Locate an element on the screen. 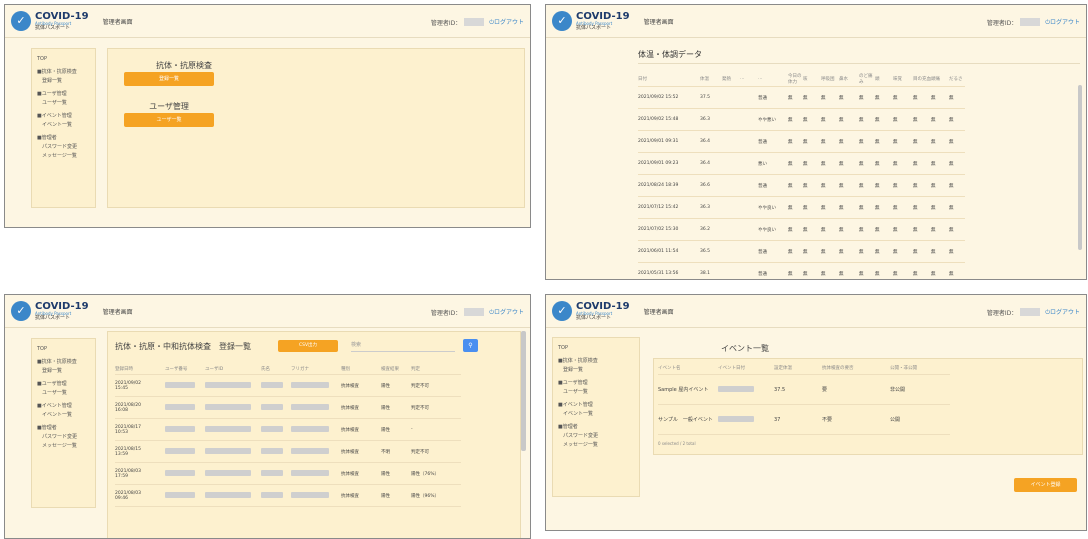 Image resolution: width=1088 pixels, height=539 pixels. cell-temp: 36.3 is located at coordinates (705, 119).